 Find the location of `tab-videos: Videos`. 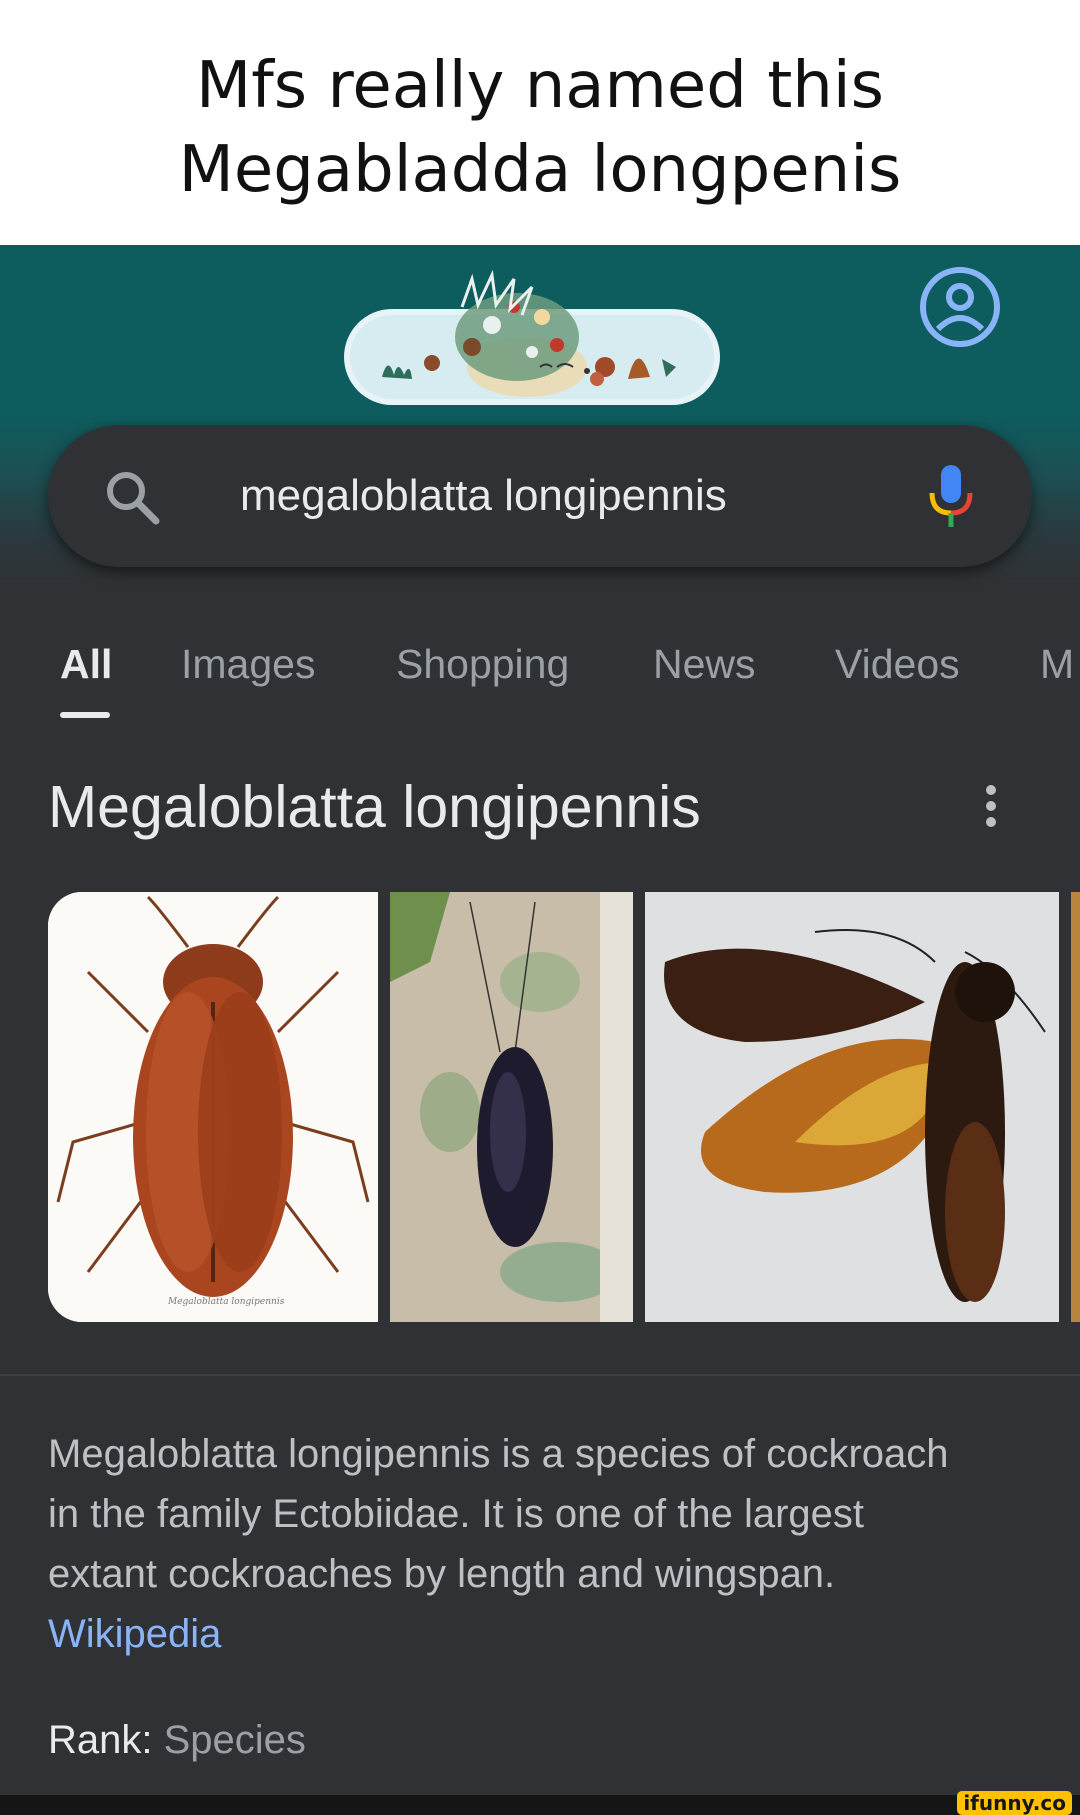

tab-videos: Videos is located at coordinates (897, 664).